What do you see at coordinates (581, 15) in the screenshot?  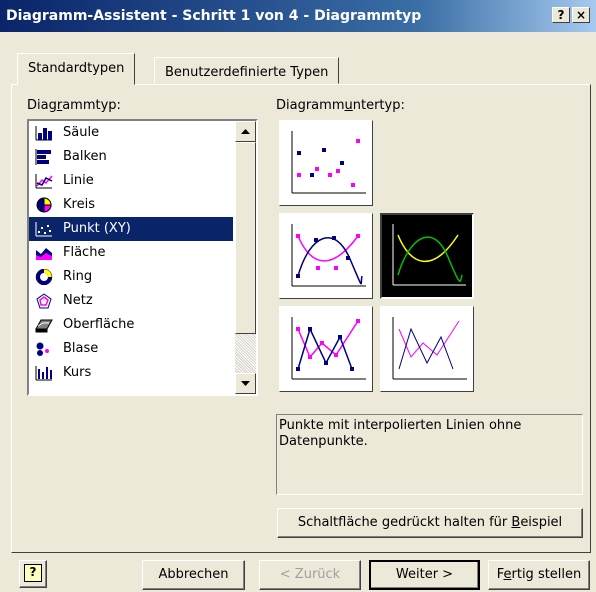 I see `close-button: ×` at bounding box center [581, 15].